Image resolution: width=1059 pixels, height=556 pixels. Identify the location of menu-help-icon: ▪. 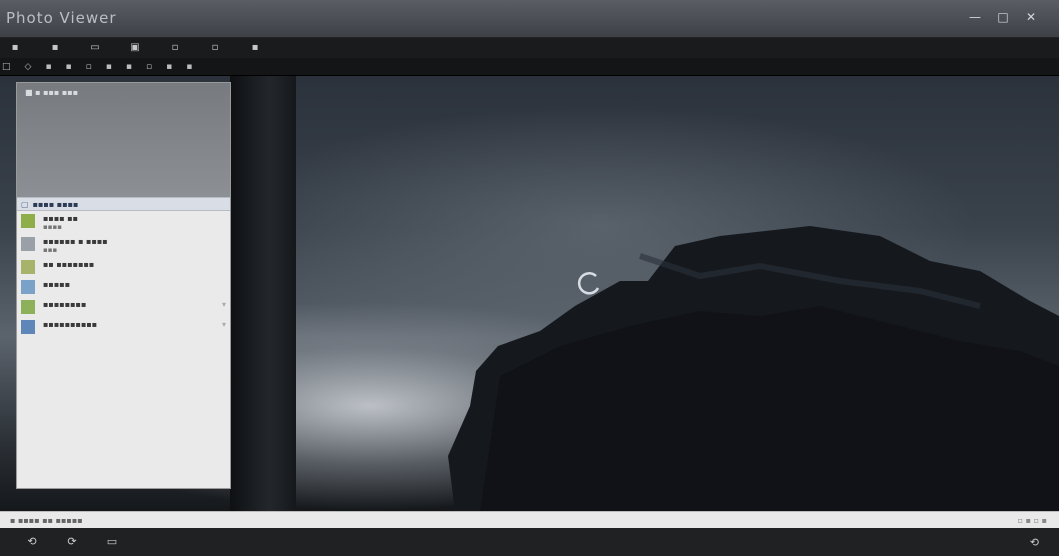
(255, 48).